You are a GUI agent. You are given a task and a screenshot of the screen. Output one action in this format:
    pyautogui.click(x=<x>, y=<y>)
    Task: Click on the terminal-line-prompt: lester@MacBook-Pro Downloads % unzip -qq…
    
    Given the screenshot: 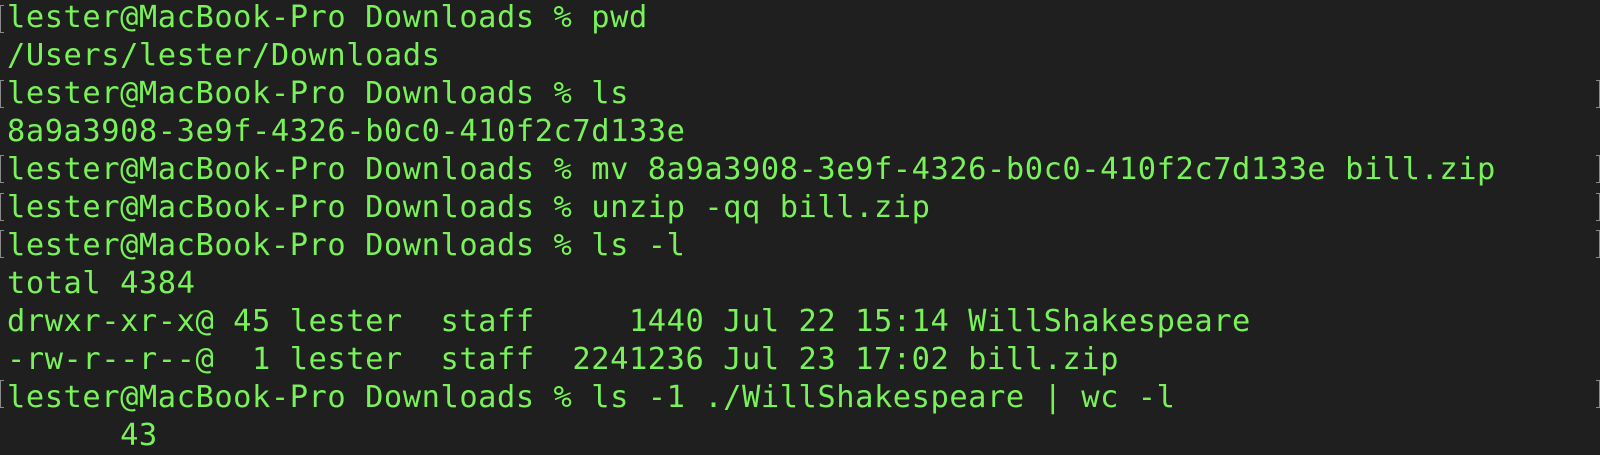 What is the action you would take?
    pyautogui.click(x=469, y=207)
    